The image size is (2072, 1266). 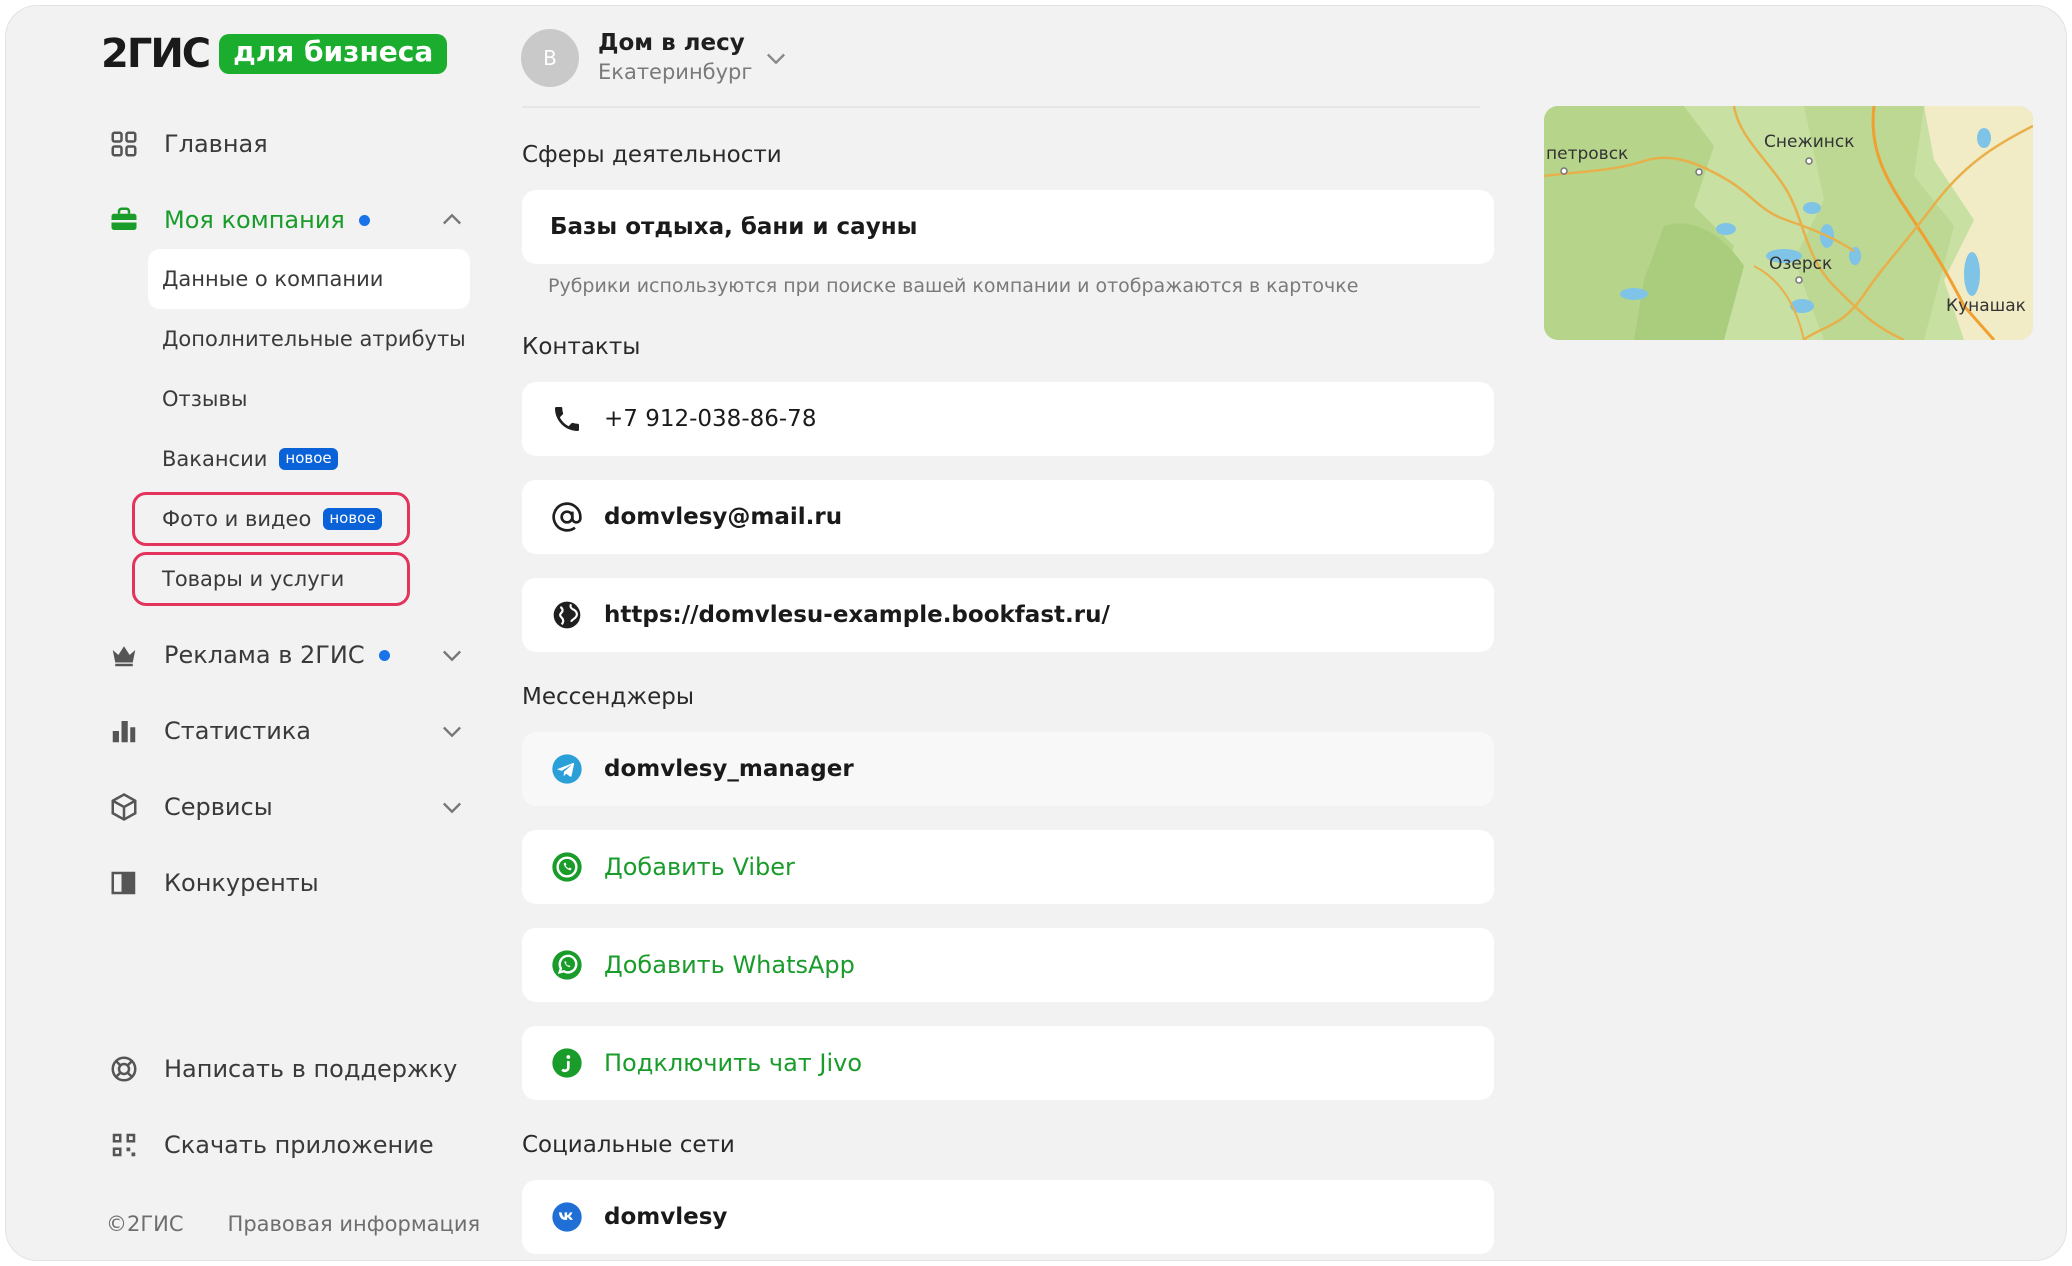 I want to click on logo-badge: для бизнеса, so click(x=333, y=54).